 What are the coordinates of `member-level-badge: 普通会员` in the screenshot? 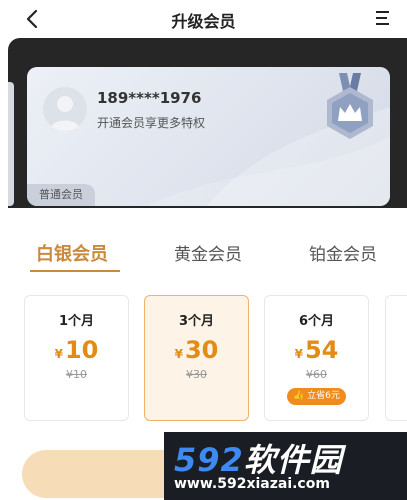 It's located at (61, 195).